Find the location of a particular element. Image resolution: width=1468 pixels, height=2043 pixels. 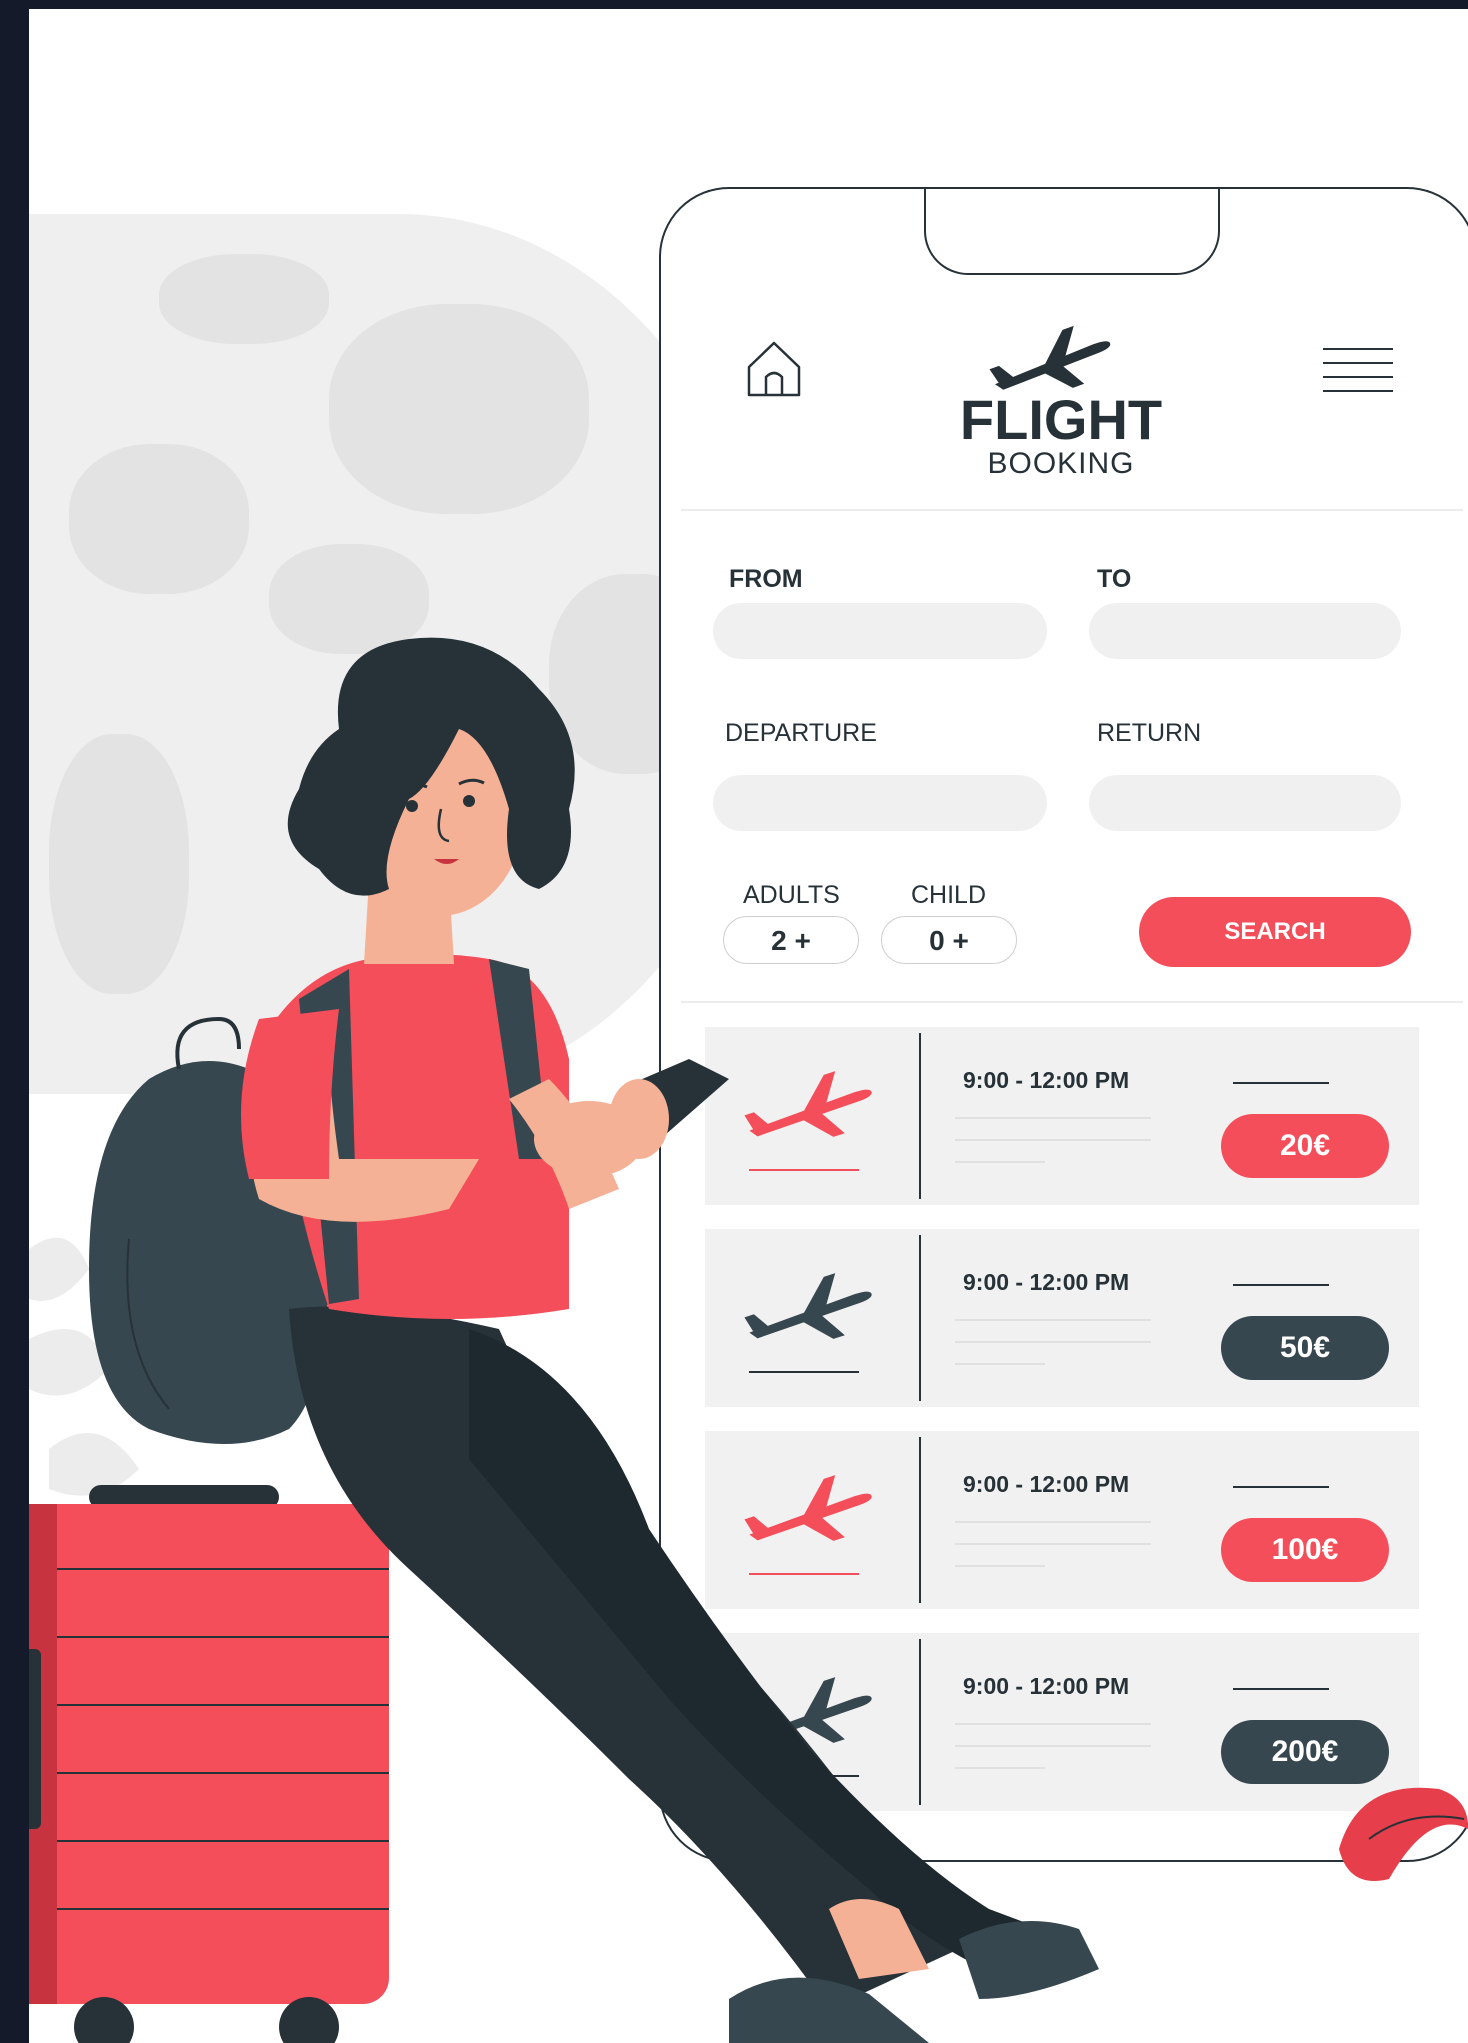

search-button: SEARCH is located at coordinates (1275, 932).